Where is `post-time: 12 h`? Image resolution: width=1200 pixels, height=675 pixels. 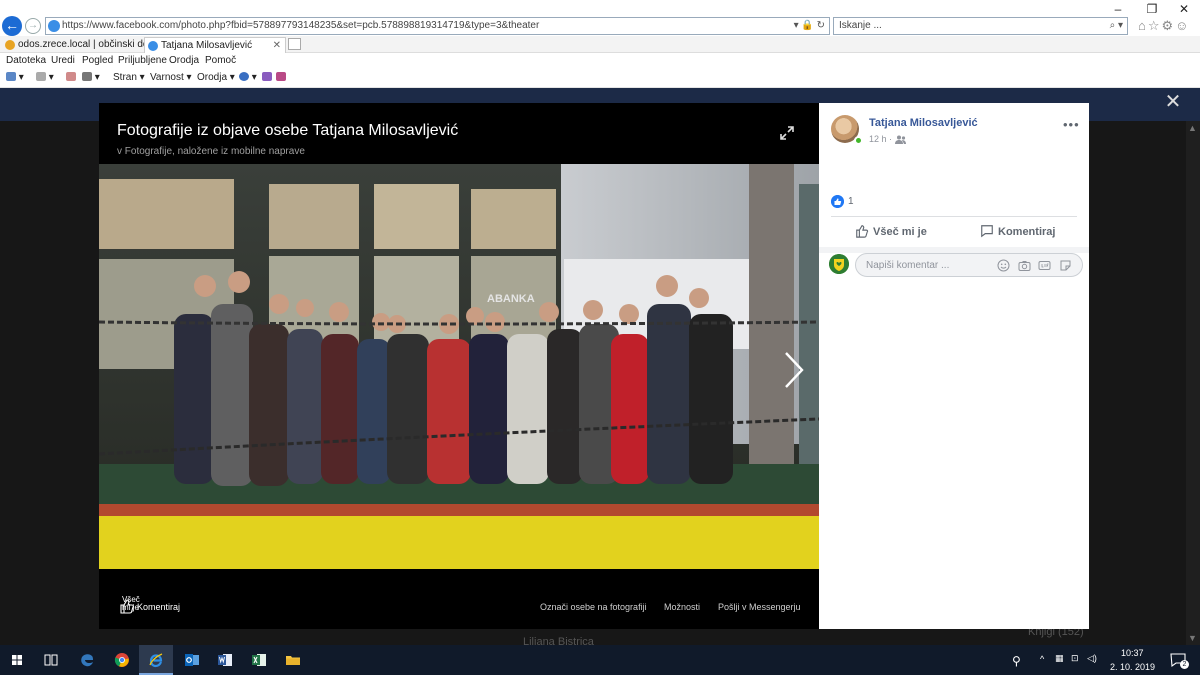 post-time: 12 h is located at coordinates (878, 139).